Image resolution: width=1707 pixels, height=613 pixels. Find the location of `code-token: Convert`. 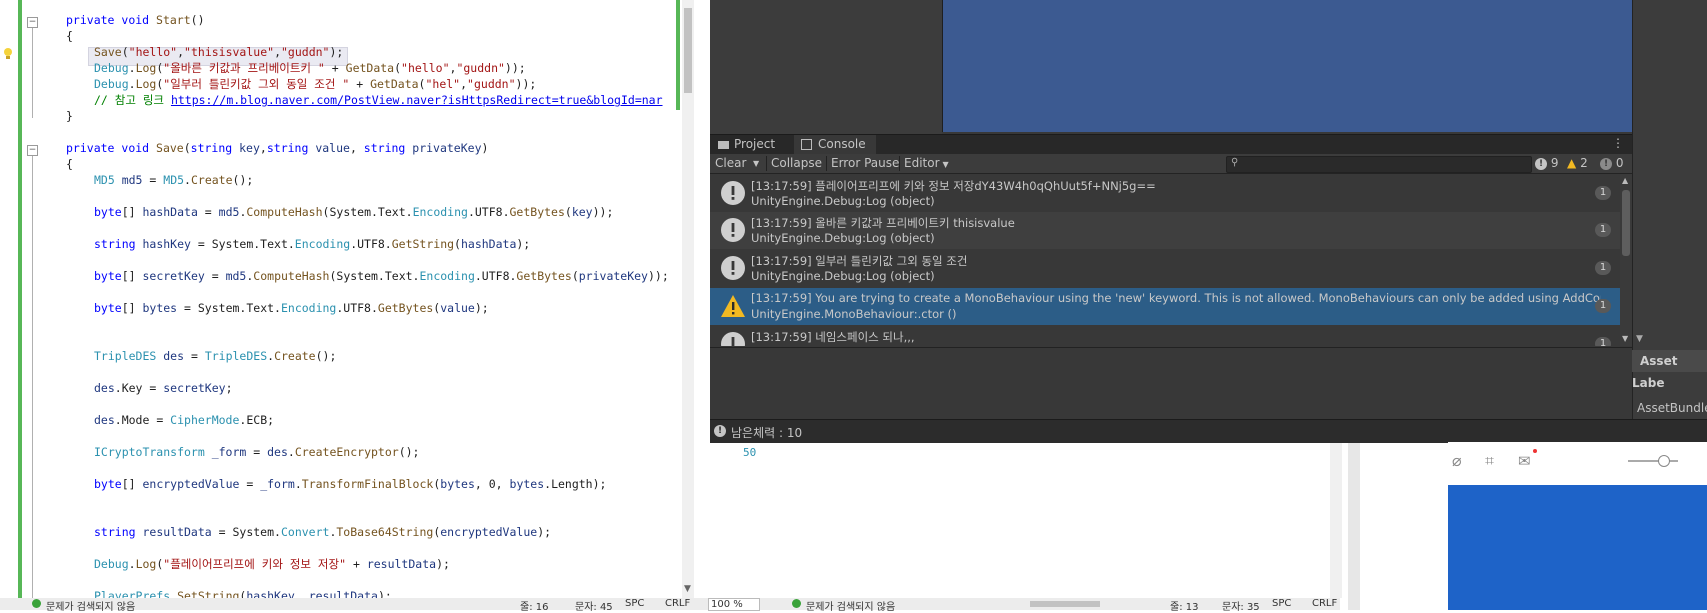

code-token: Convert is located at coordinates (305, 532).